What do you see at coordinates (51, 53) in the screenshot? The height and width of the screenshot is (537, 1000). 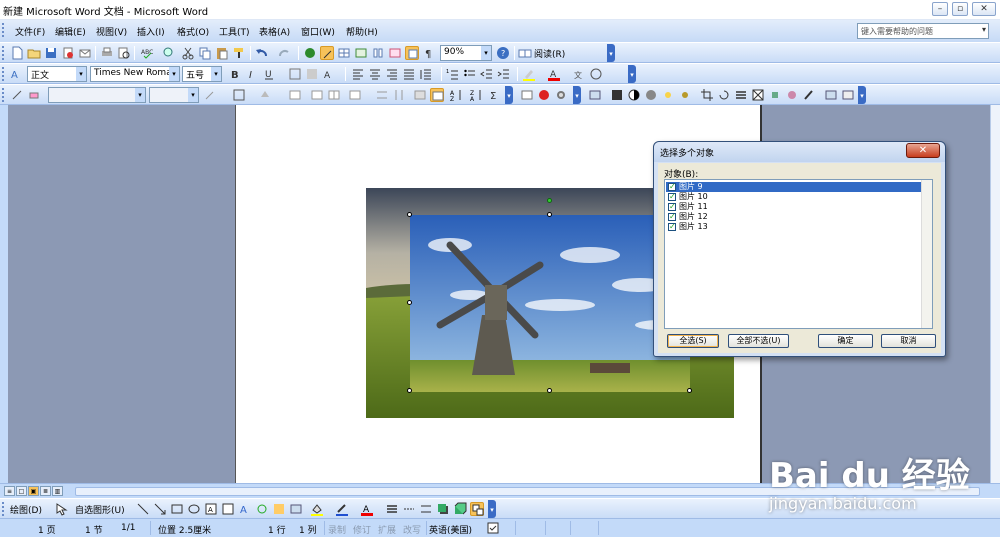 I see `save-icon` at bounding box center [51, 53].